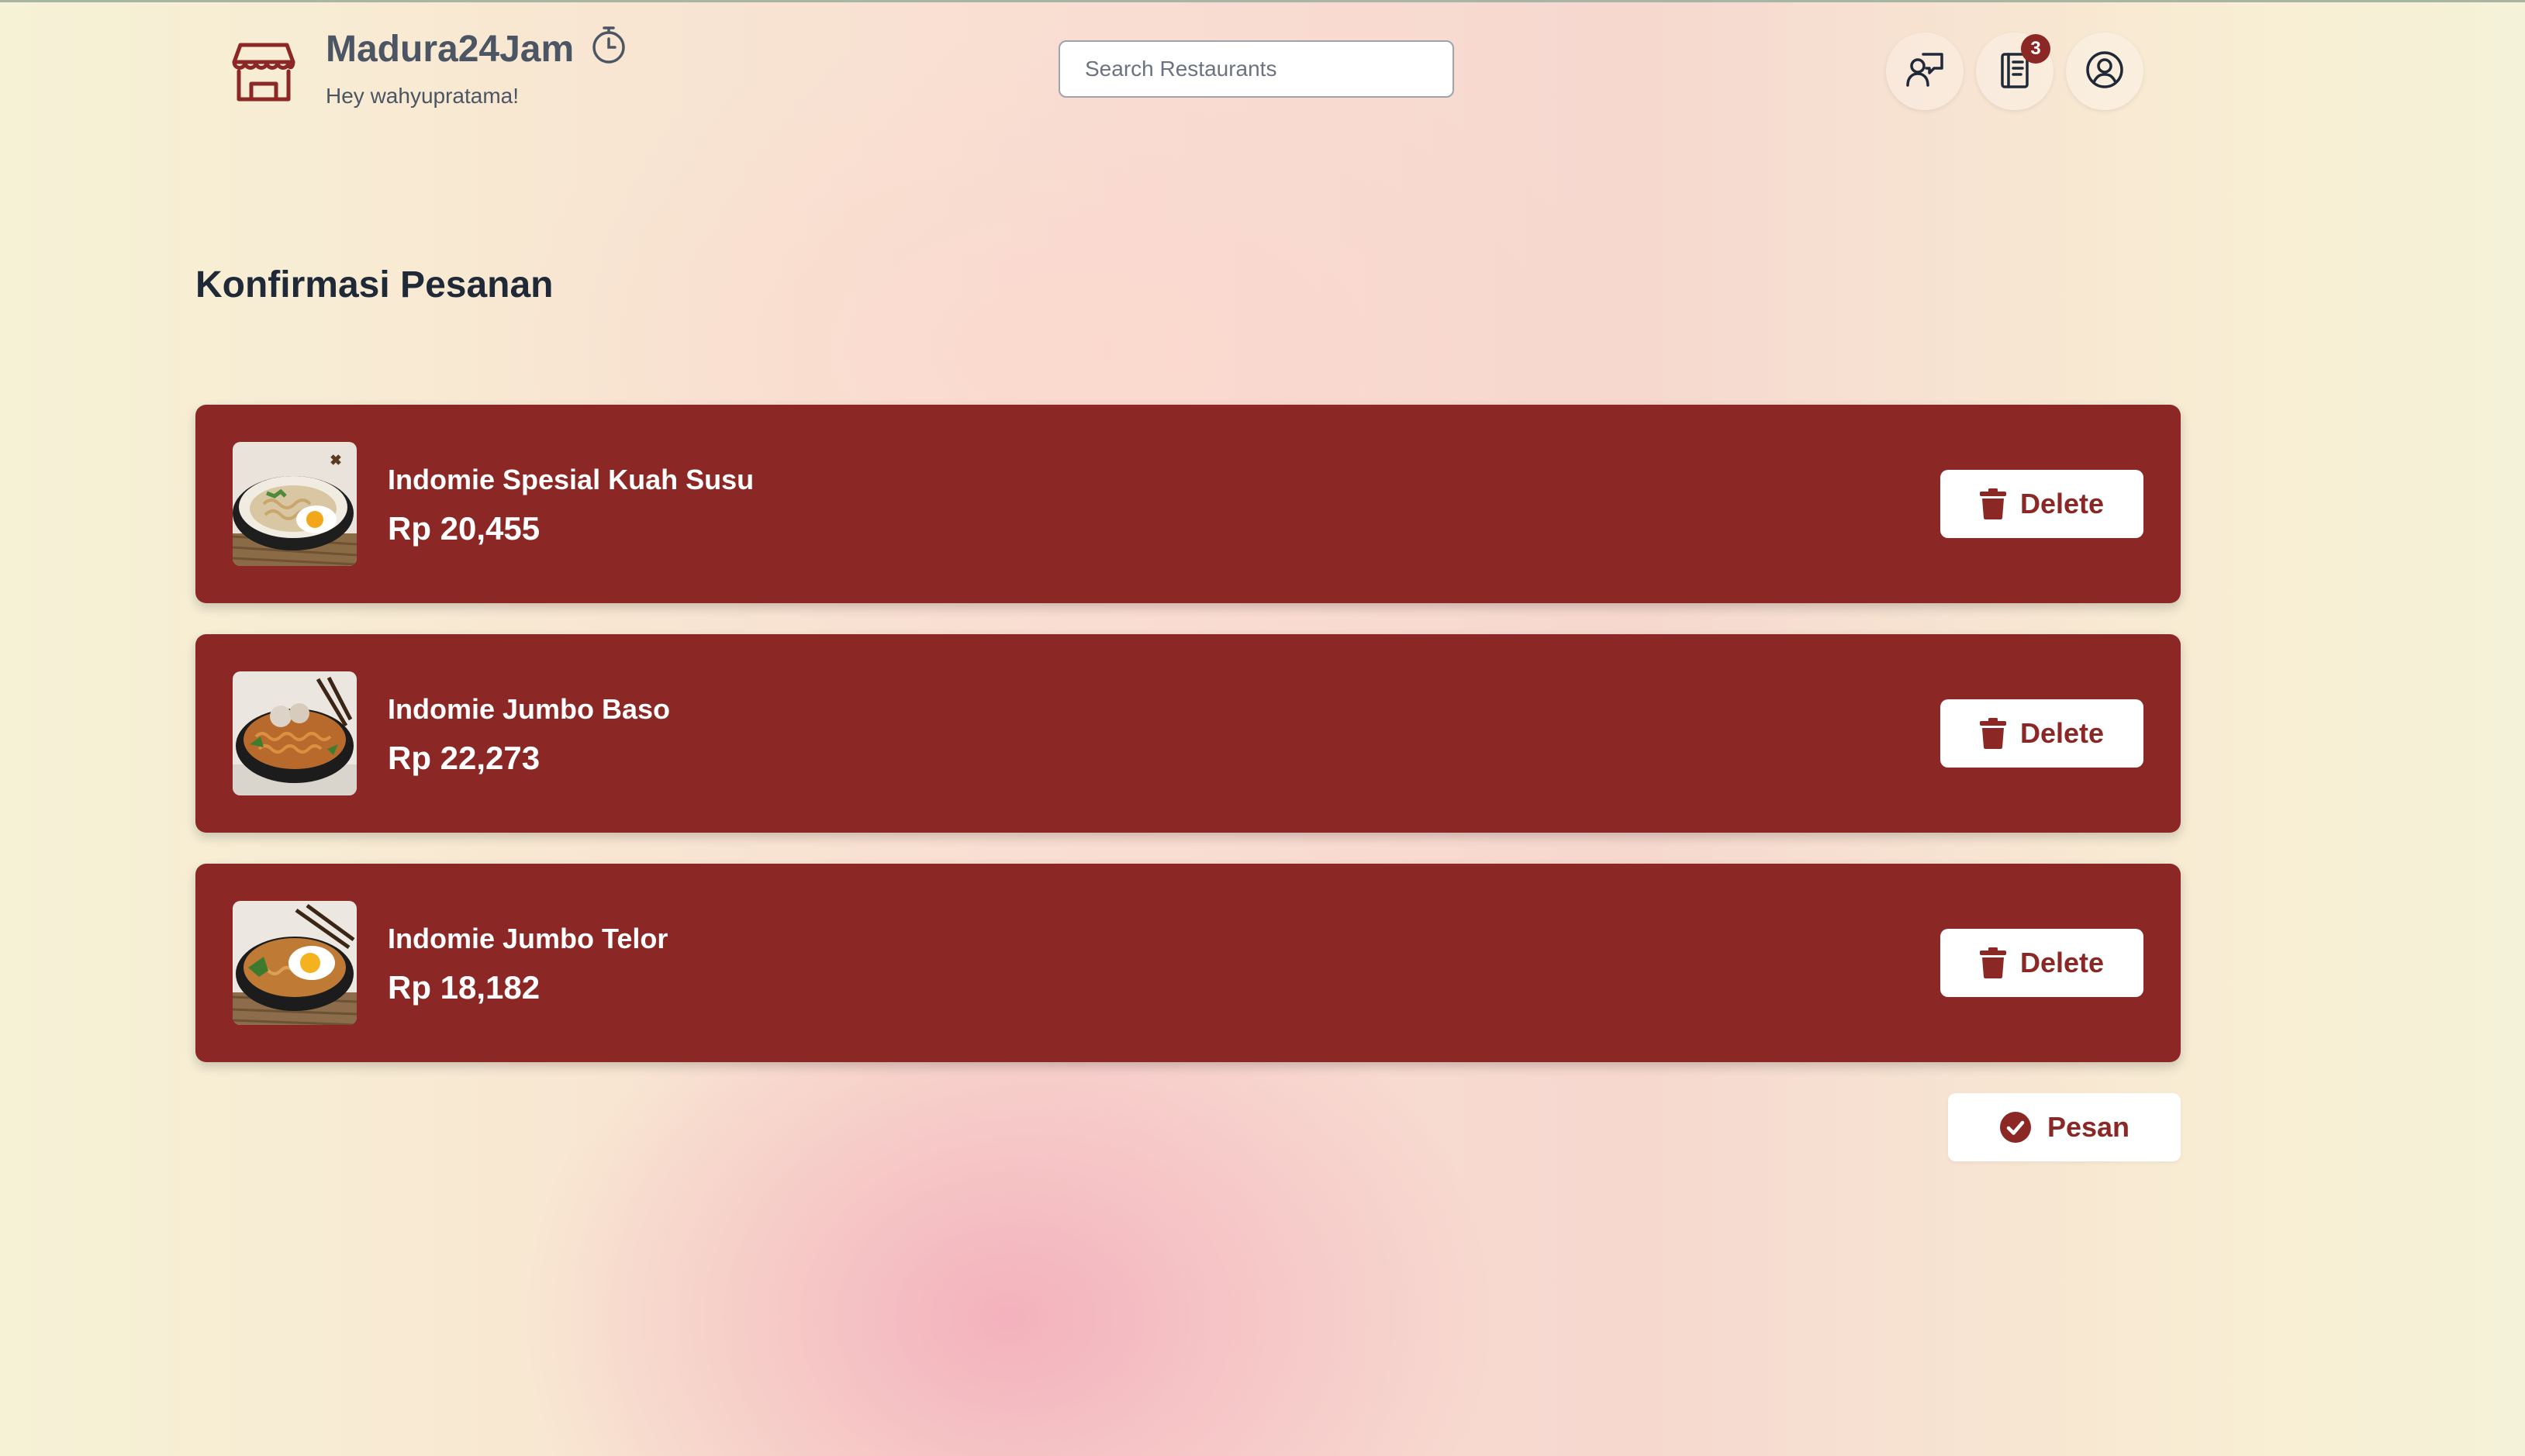  I want to click on store-icon, so click(264, 71).